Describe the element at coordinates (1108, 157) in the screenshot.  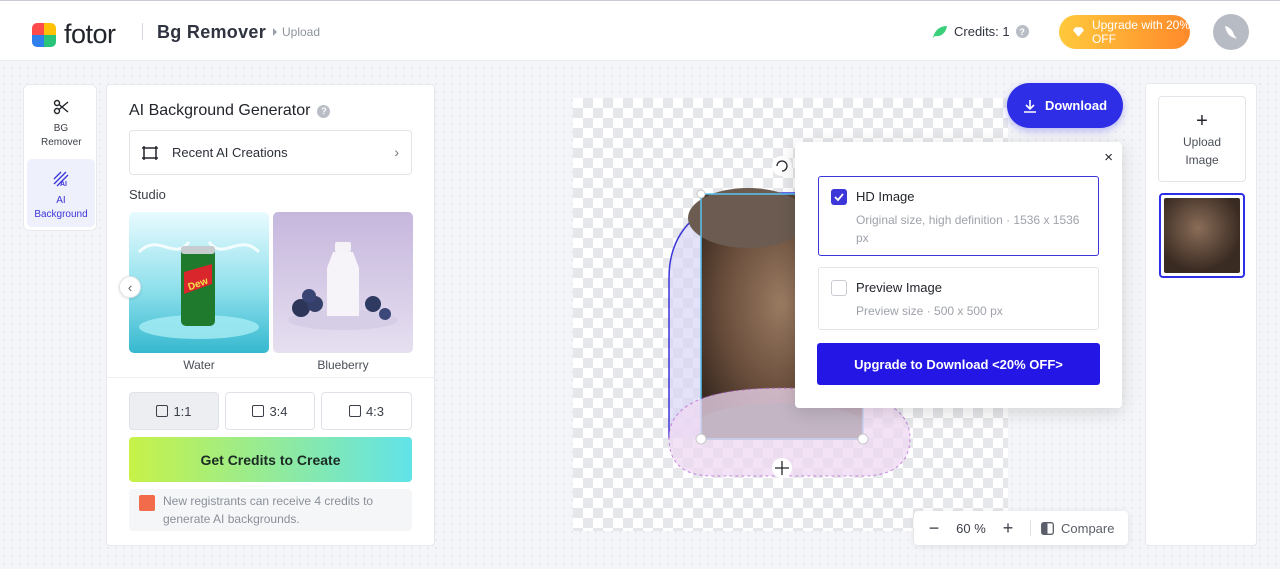
I see `close-icon: ×` at that location.